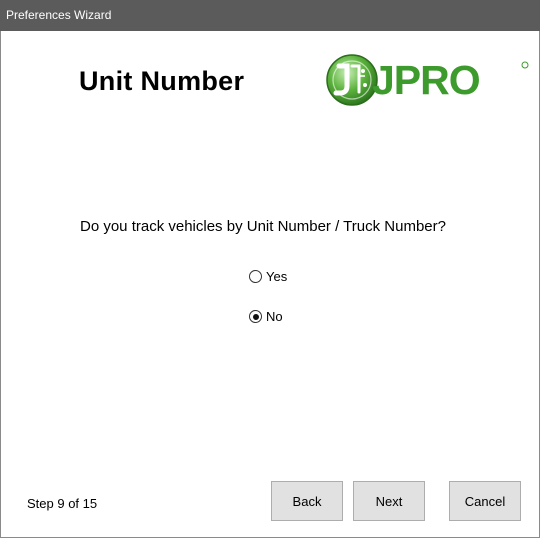 The width and height of the screenshot is (540, 538). I want to click on window-titlebar: Preferences Wizard, so click(270, 15).